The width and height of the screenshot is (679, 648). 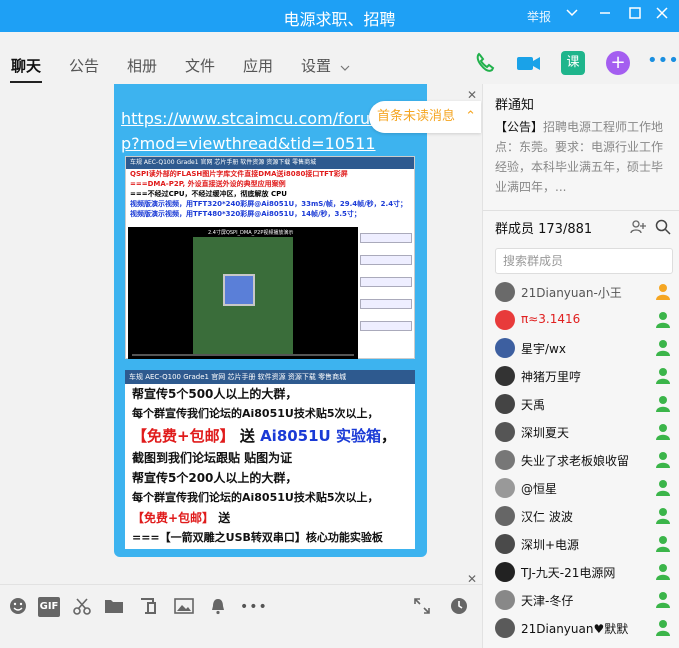 I want to click on unread-jump-button: 首条未读消息 ⌃, so click(x=425, y=117).